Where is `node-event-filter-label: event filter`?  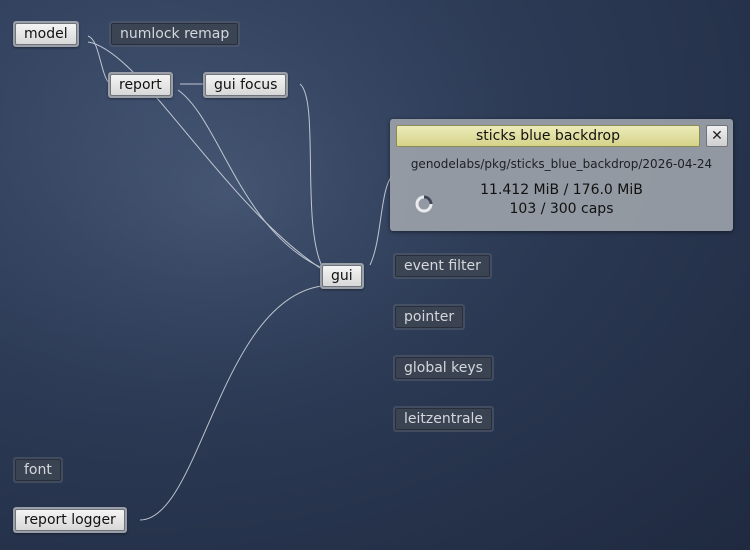 node-event-filter-label: event filter is located at coordinates (442, 266).